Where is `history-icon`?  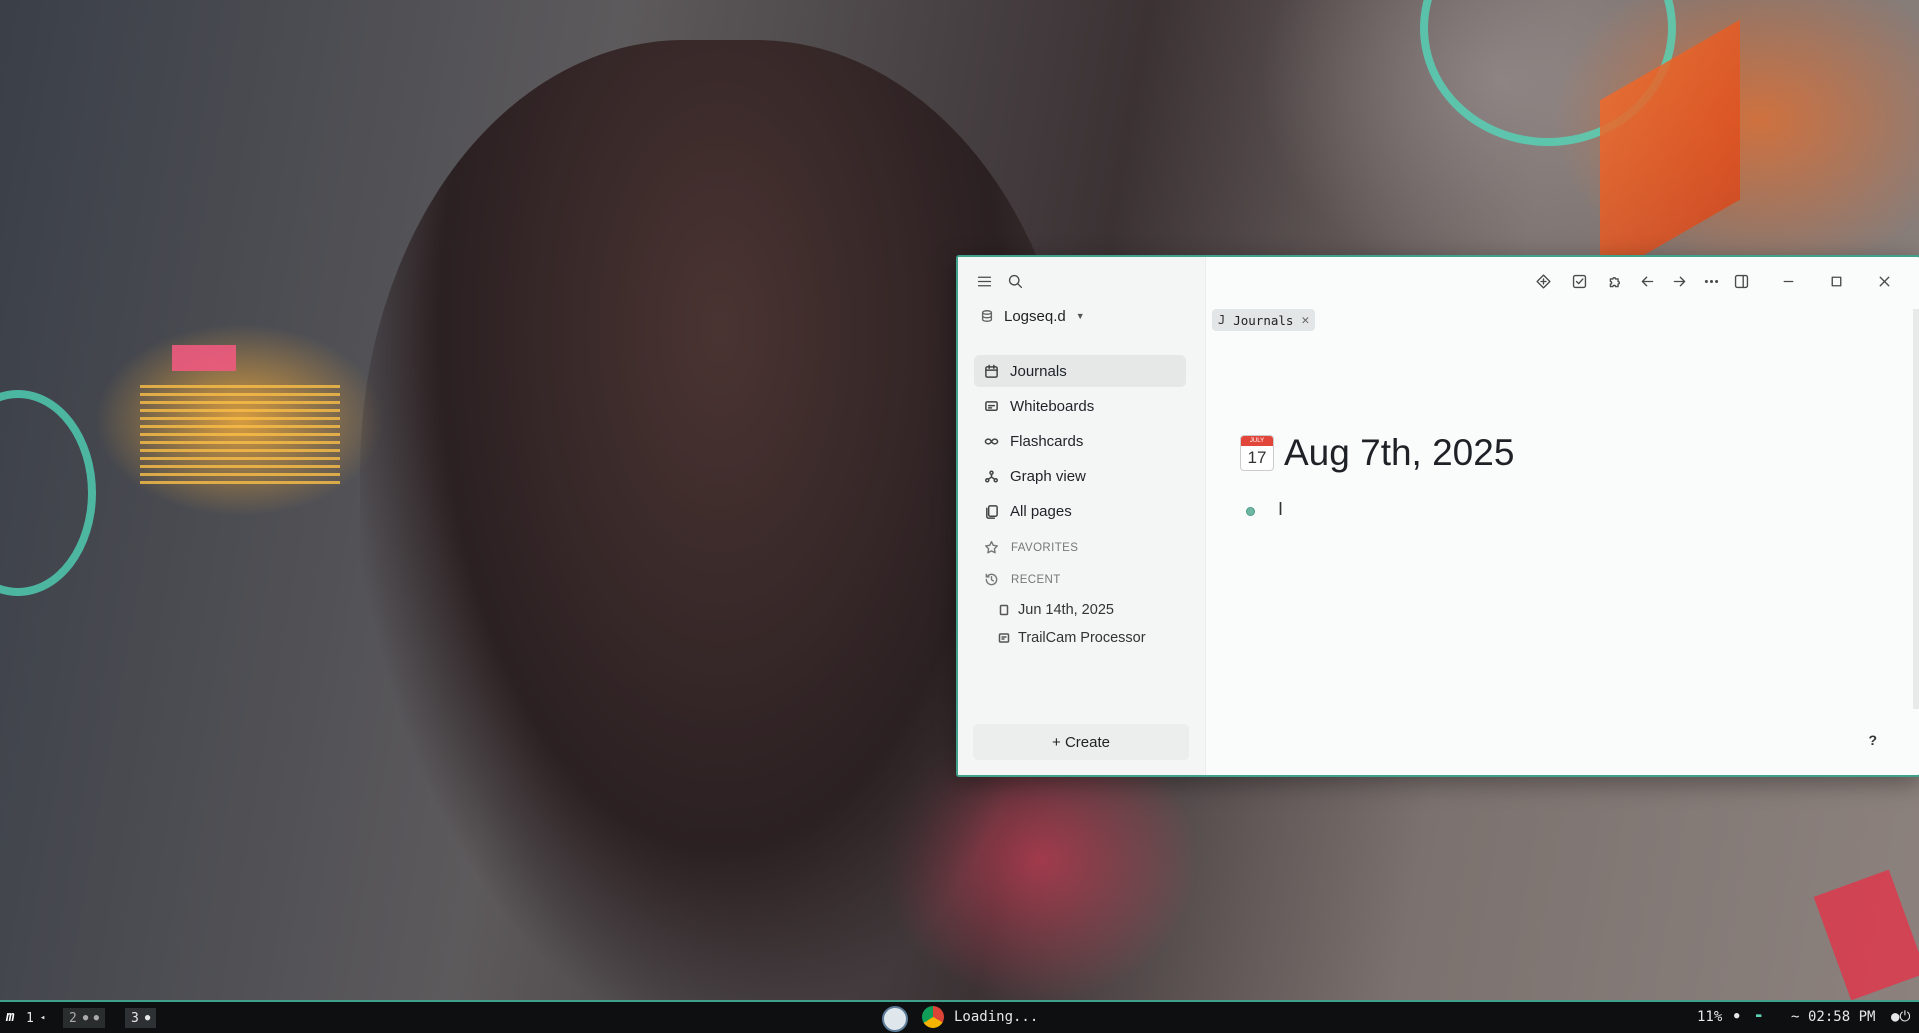 history-icon is located at coordinates (991, 579).